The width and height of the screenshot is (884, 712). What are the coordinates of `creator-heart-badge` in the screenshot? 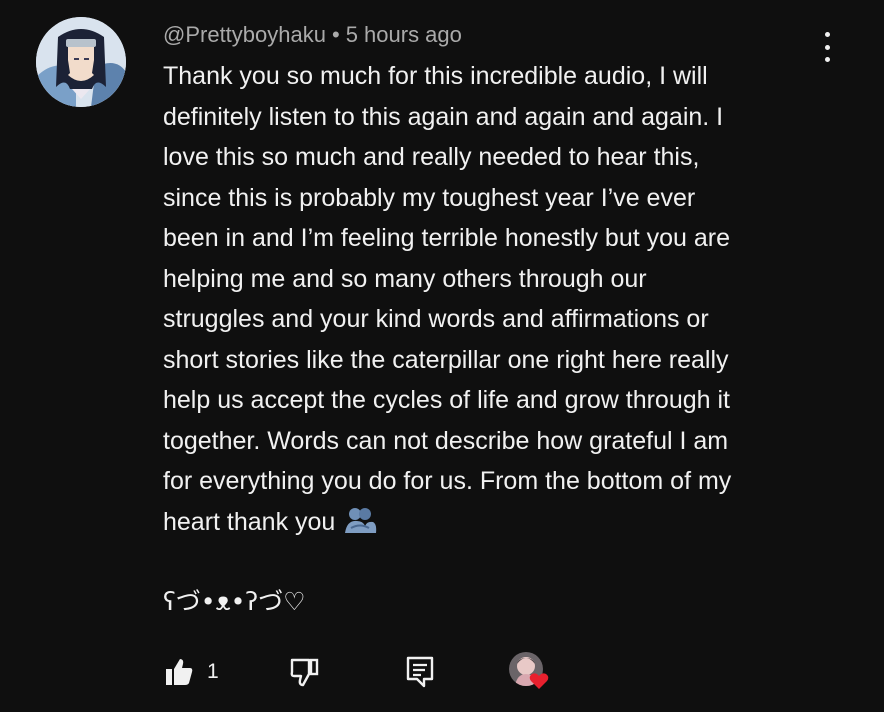 It's located at (529, 672).